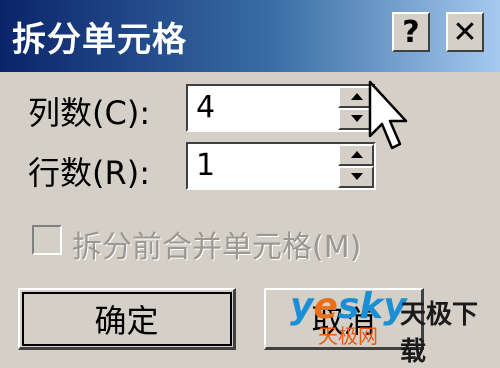 Image resolution: width=500 pixels, height=368 pixels. I want to click on ok-button: 确定, so click(127, 319).